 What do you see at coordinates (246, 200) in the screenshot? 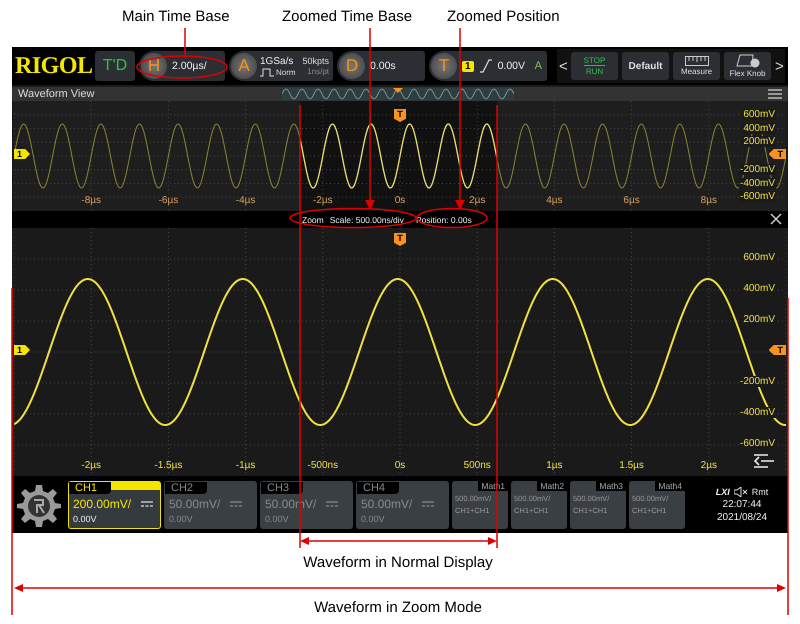
I see `time-label: -4µs` at bounding box center [246, 200].